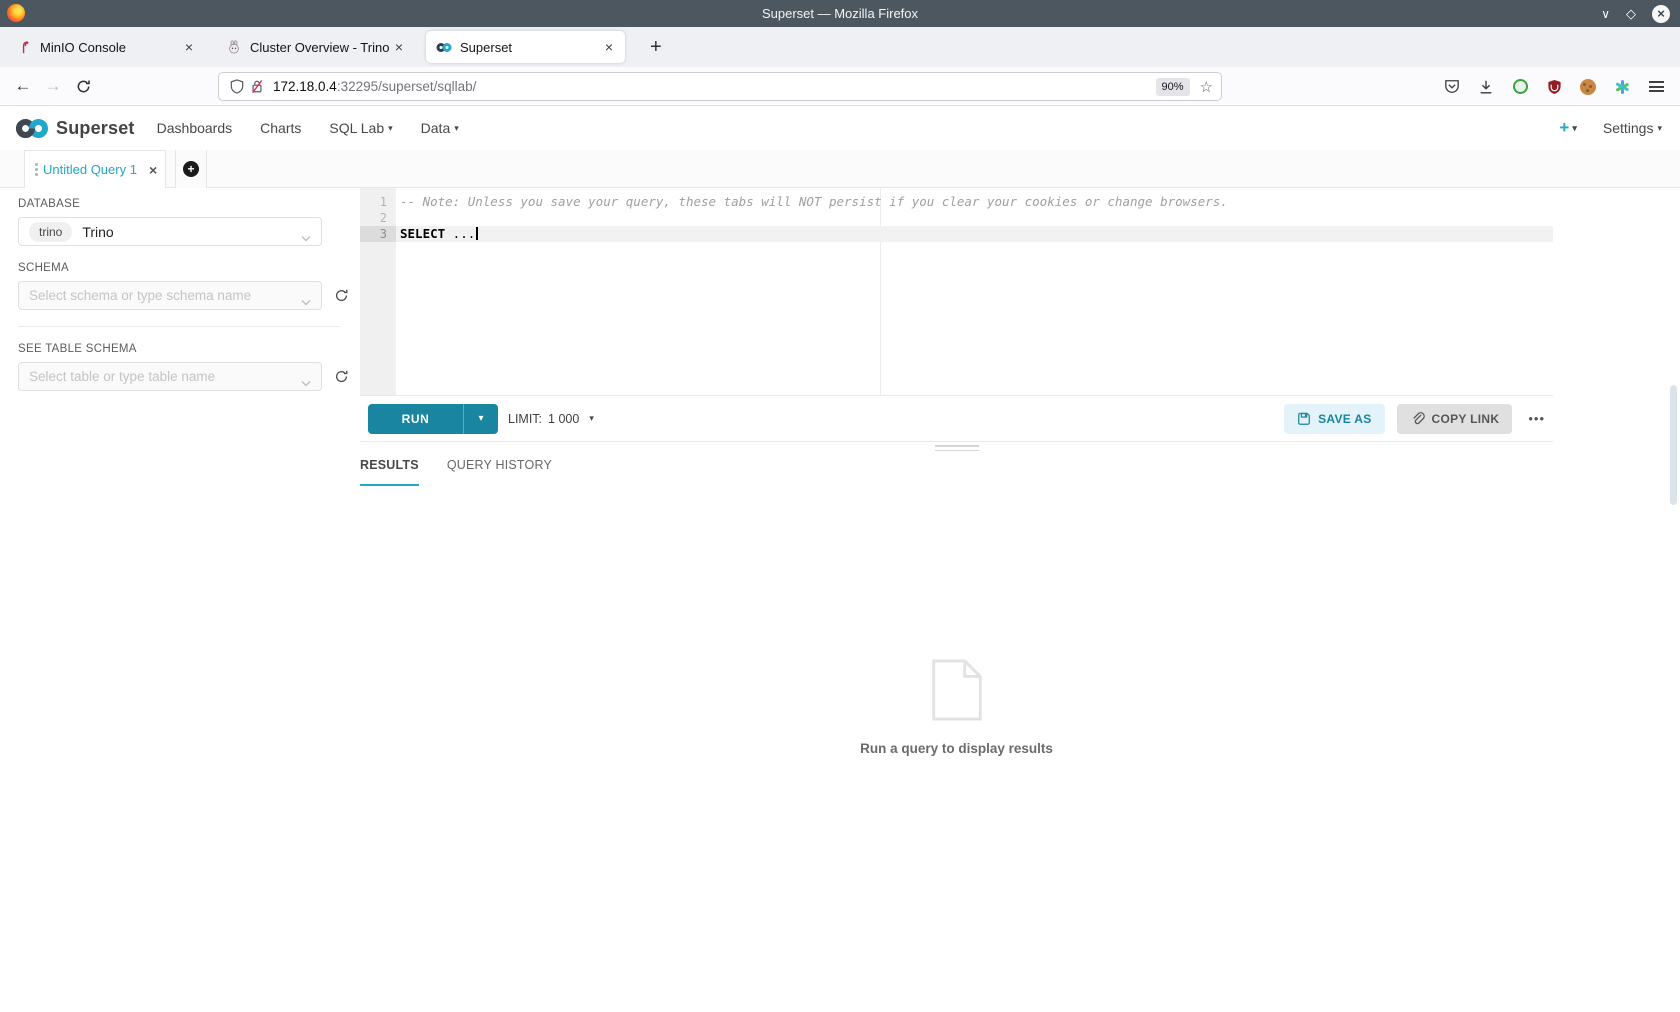  Describe the element at coordinates (1661, 13) in the screenshot. I see `window-close-button: ×` at that location.